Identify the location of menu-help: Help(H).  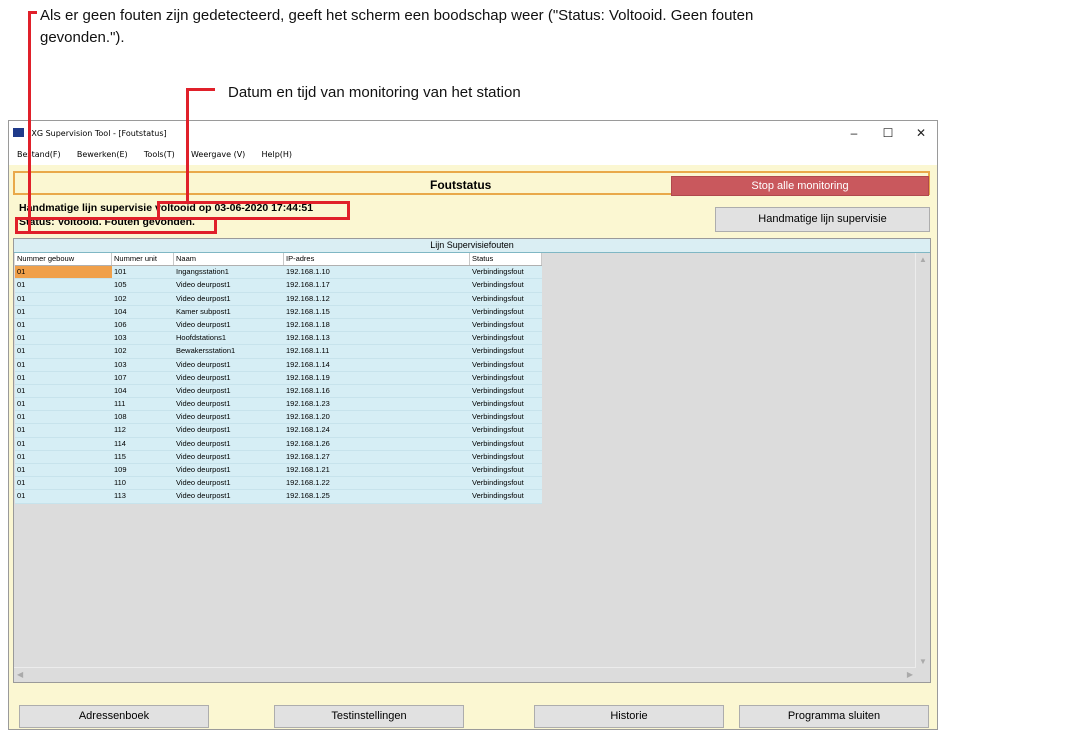
(277, 154).